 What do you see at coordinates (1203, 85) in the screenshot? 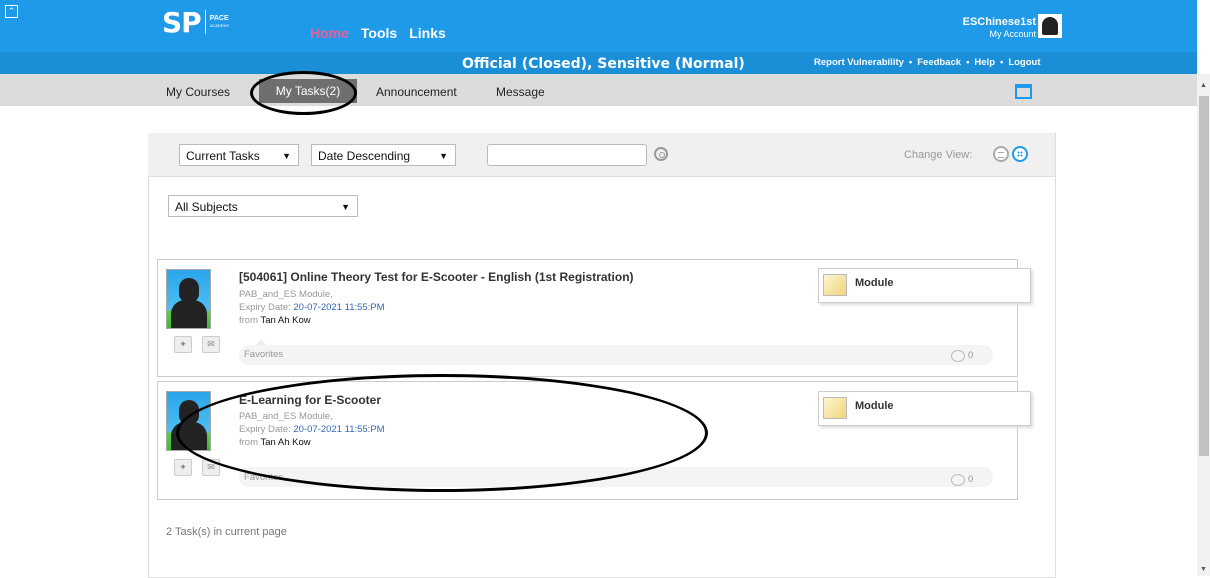
I see `scroll-up-icon: ▲` at bounding box center [1203, 85].